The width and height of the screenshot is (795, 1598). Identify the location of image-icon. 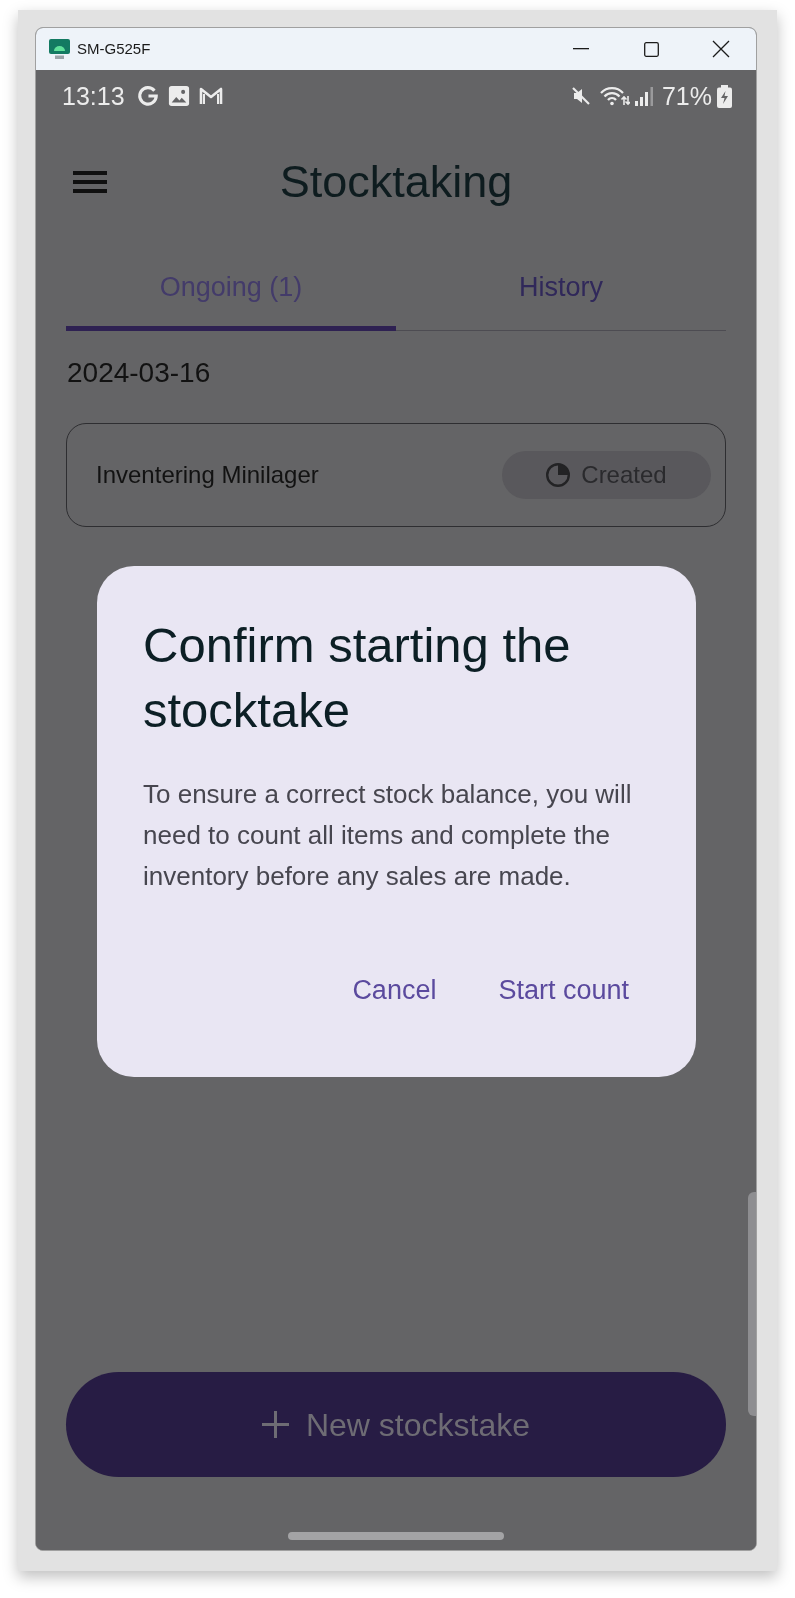
(178, 96).